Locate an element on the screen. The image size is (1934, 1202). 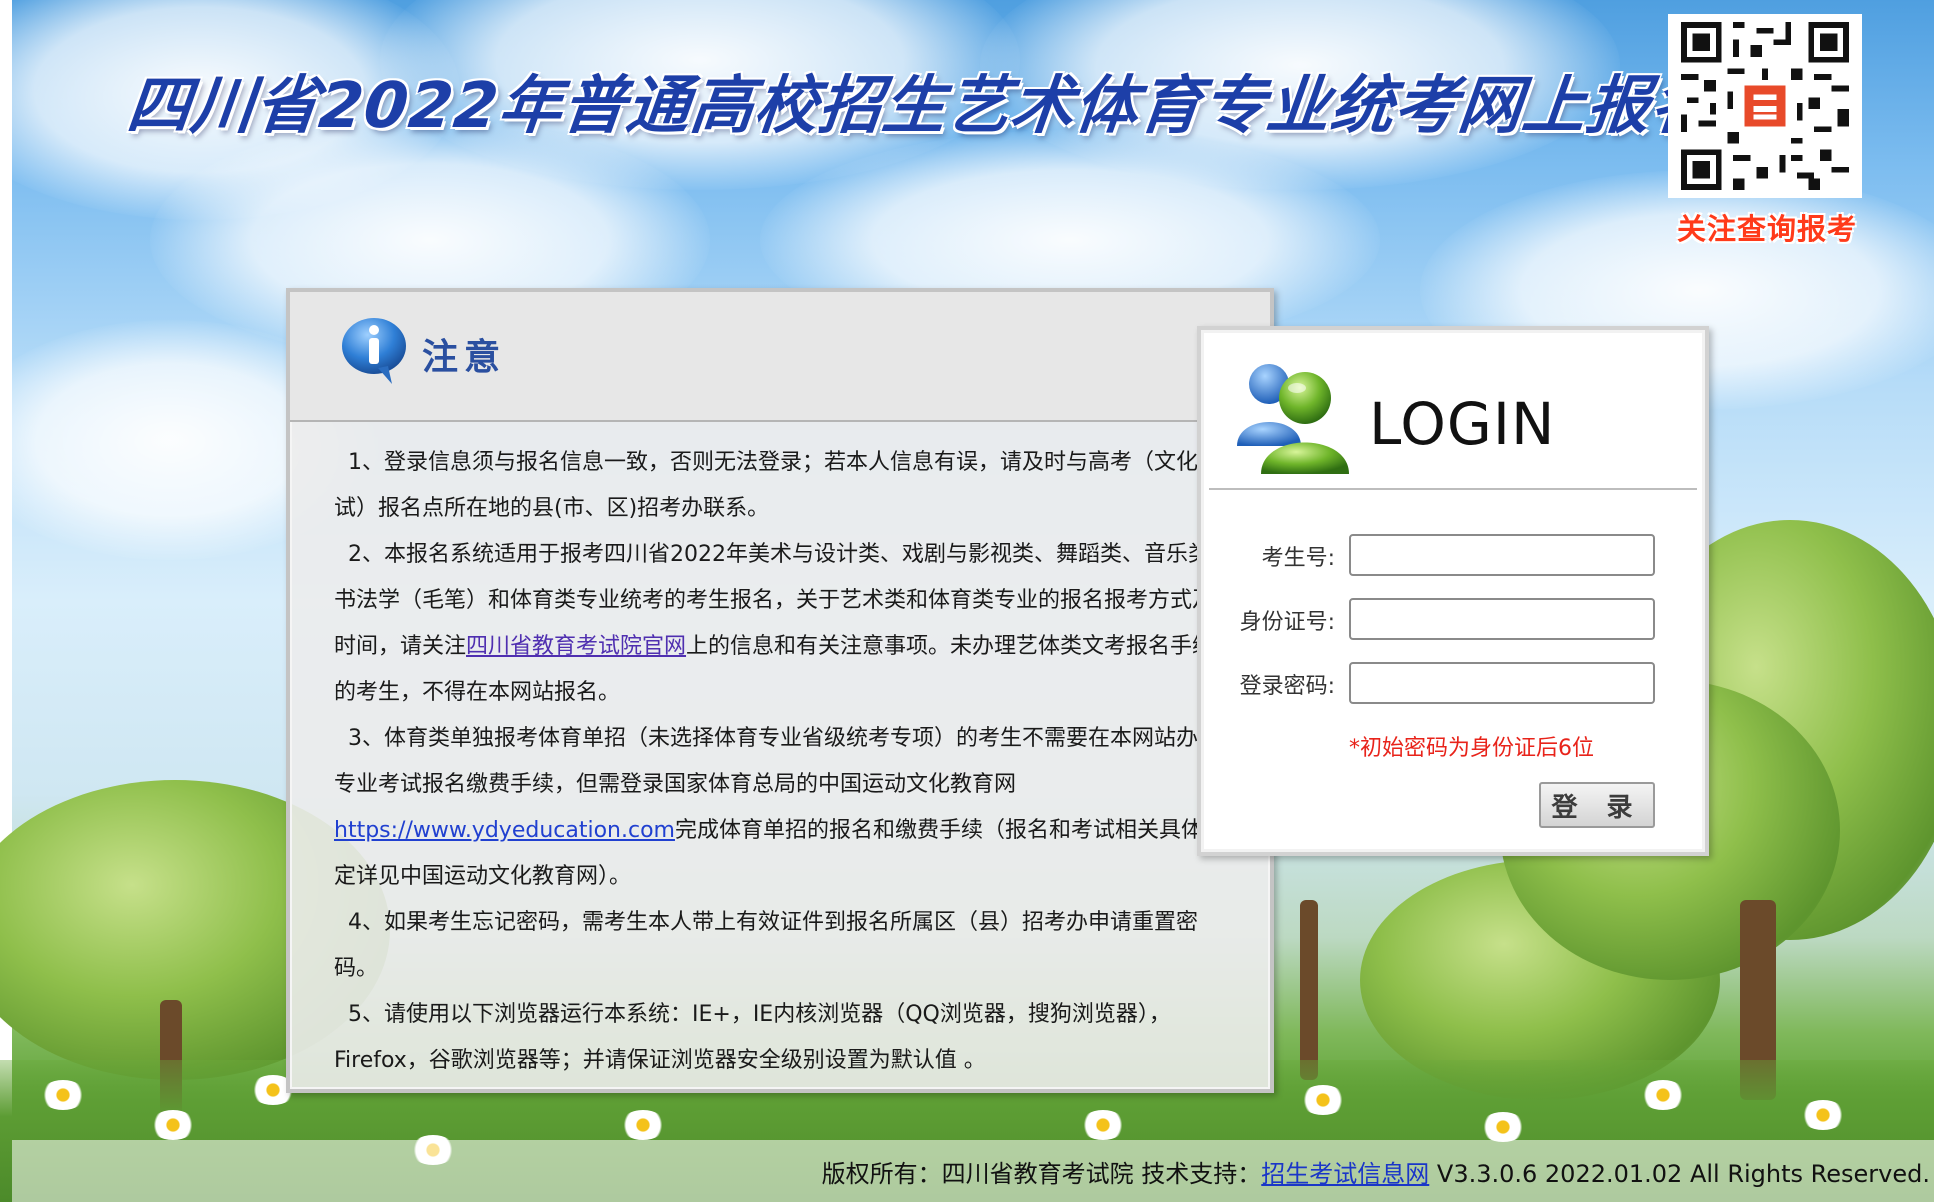
copyright-text: 版权所有：四川省教育考试院 技术支持： is located at coordinates (1041, 1174).